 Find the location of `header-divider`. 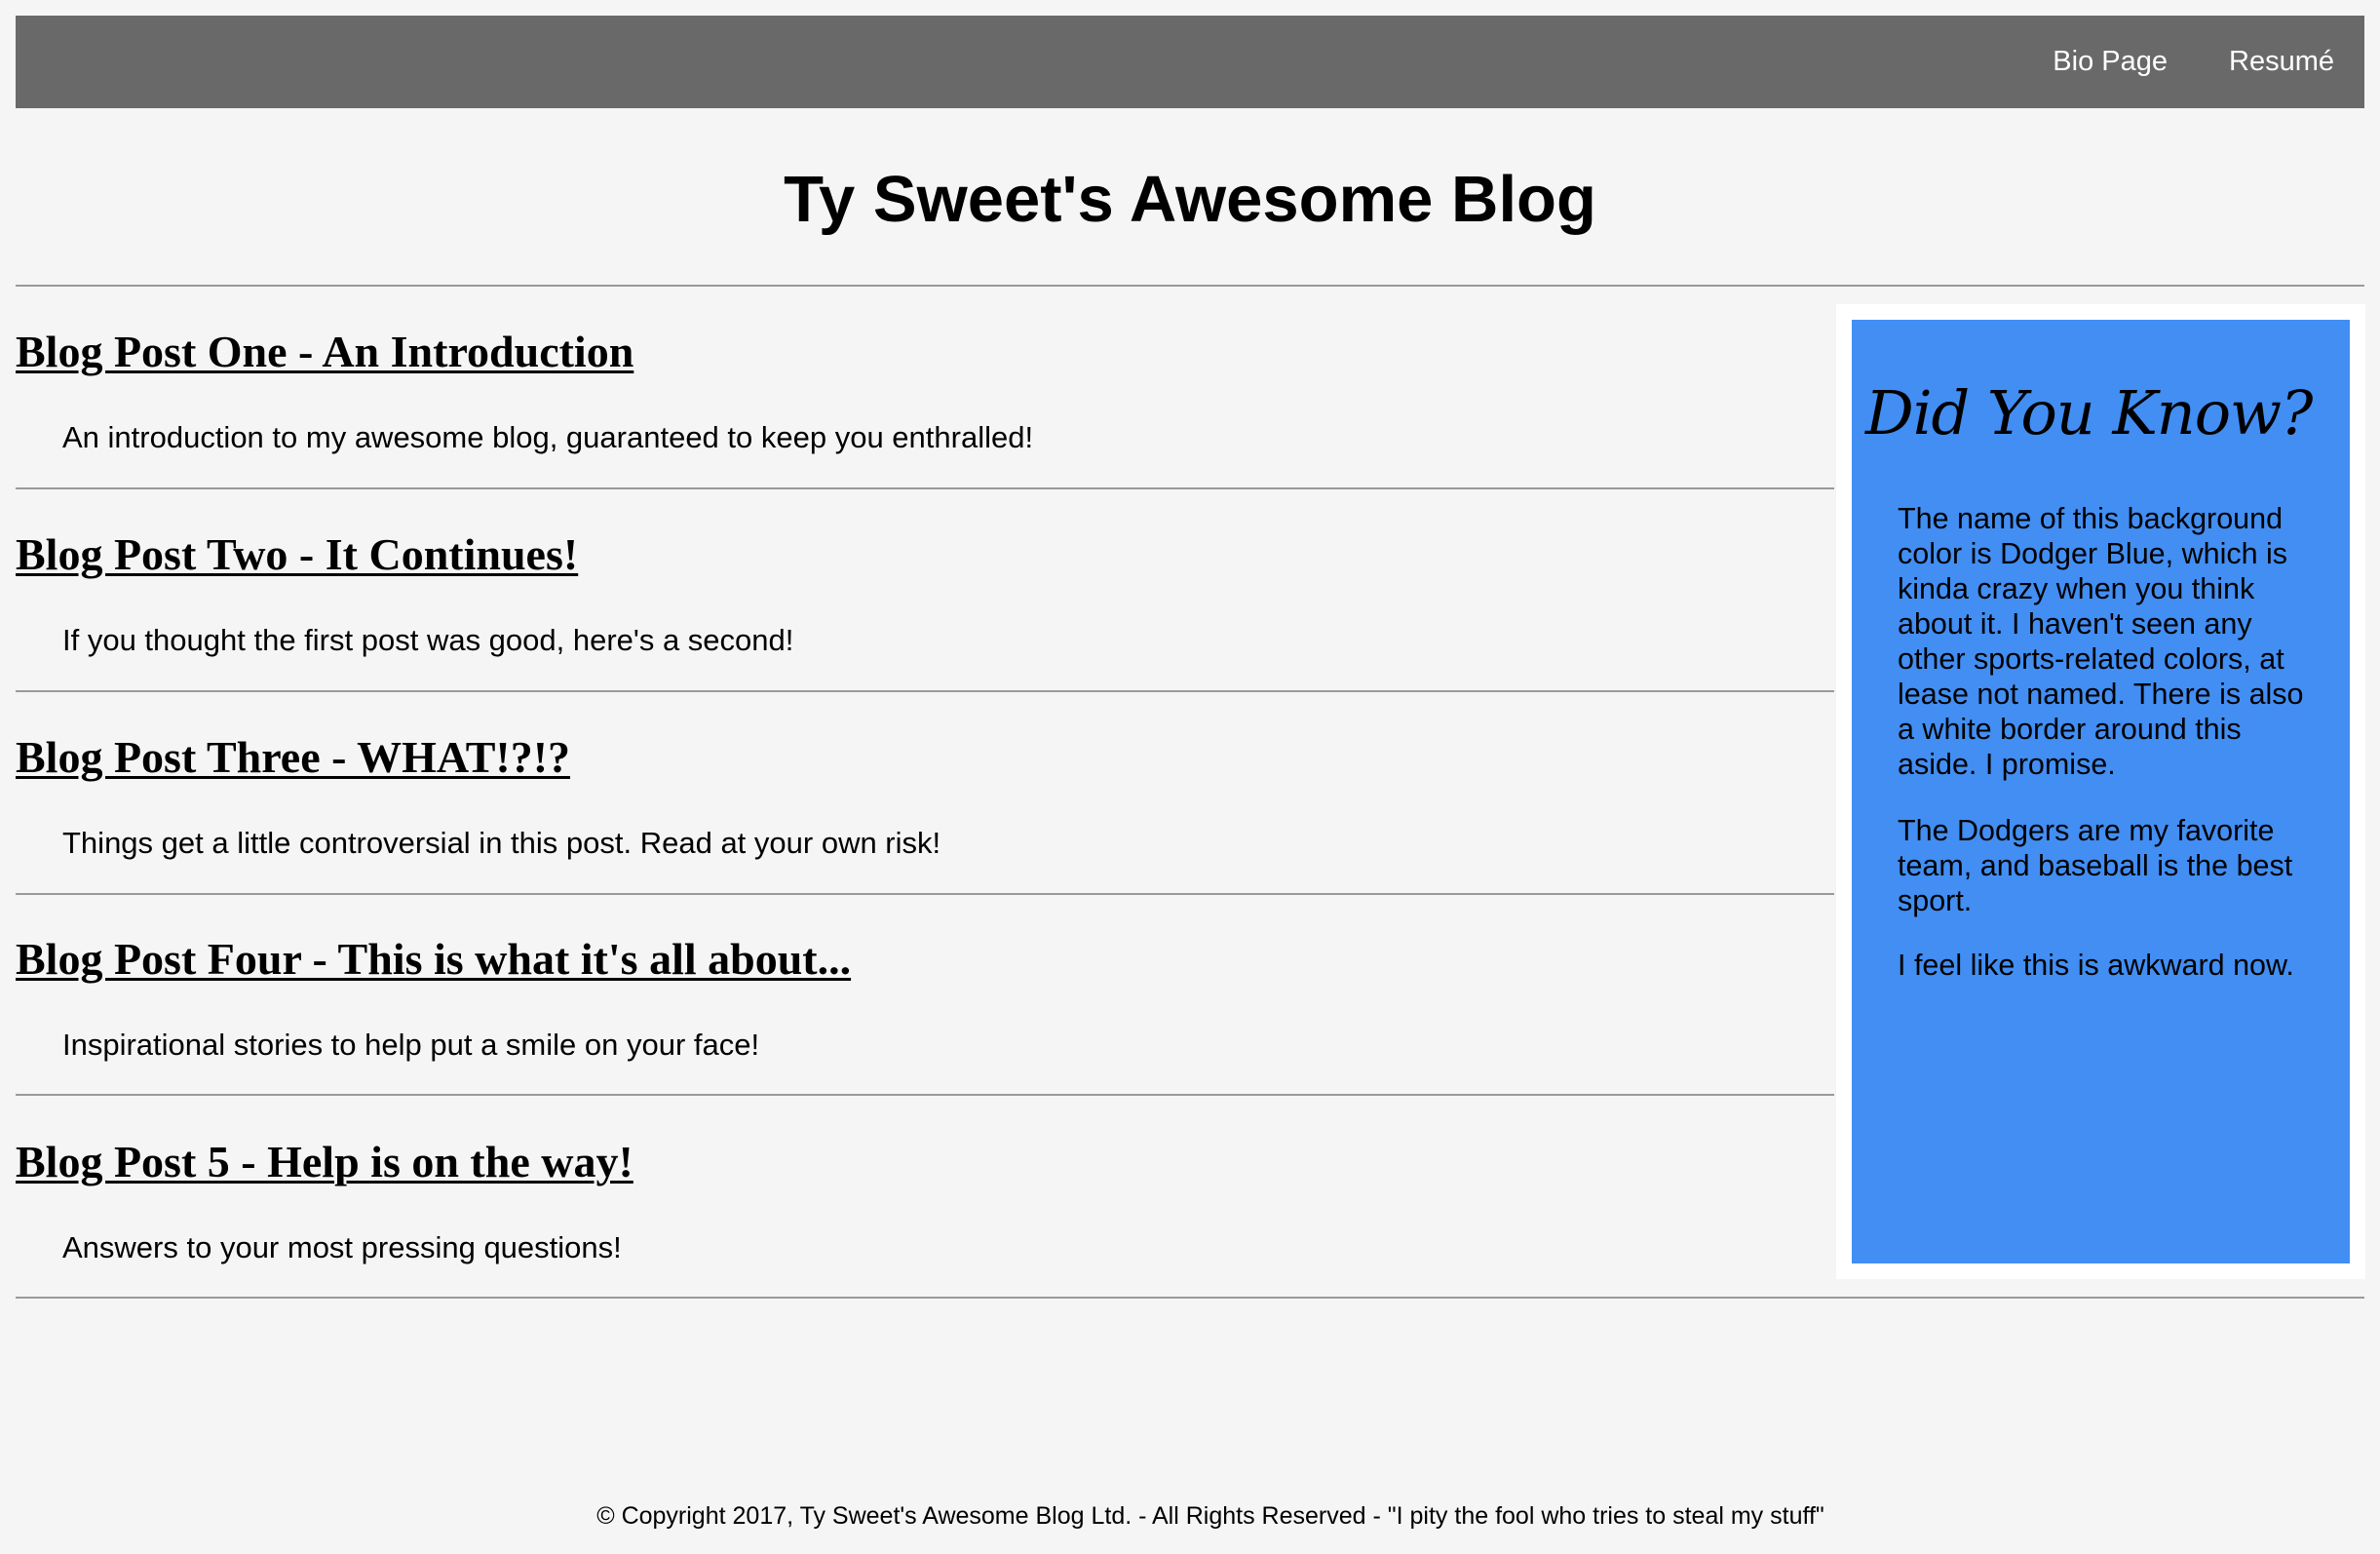

header-divider is located at coordinates (1190, 286).